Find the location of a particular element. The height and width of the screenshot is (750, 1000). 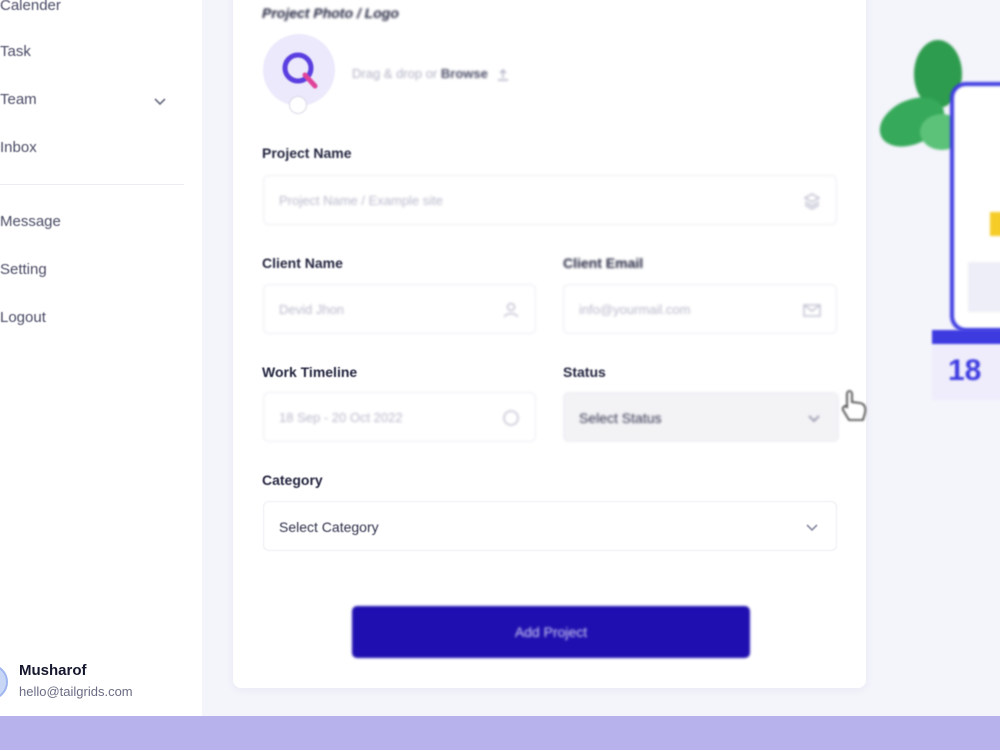

add-project-button: Add Project is located at coordinates (551, 632).